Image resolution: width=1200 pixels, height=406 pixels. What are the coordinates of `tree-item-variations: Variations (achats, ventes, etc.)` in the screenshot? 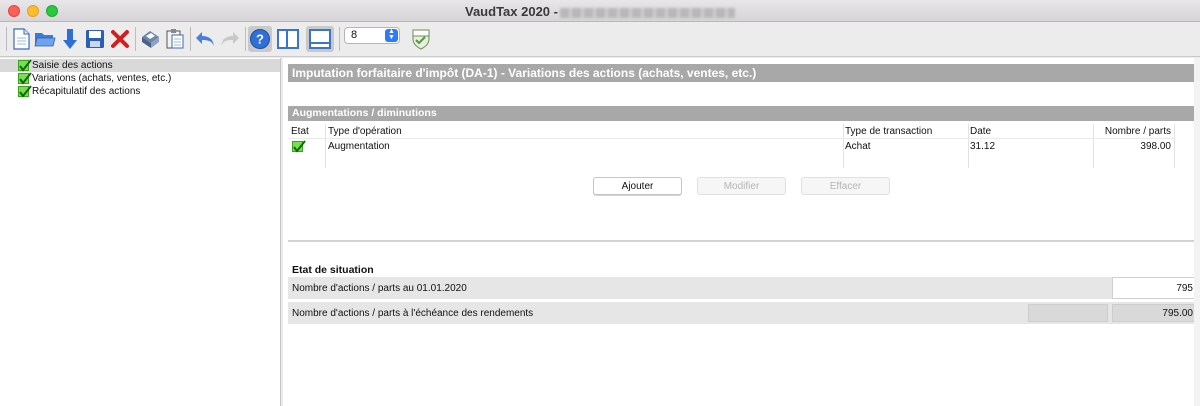 It's located at (94, 78).